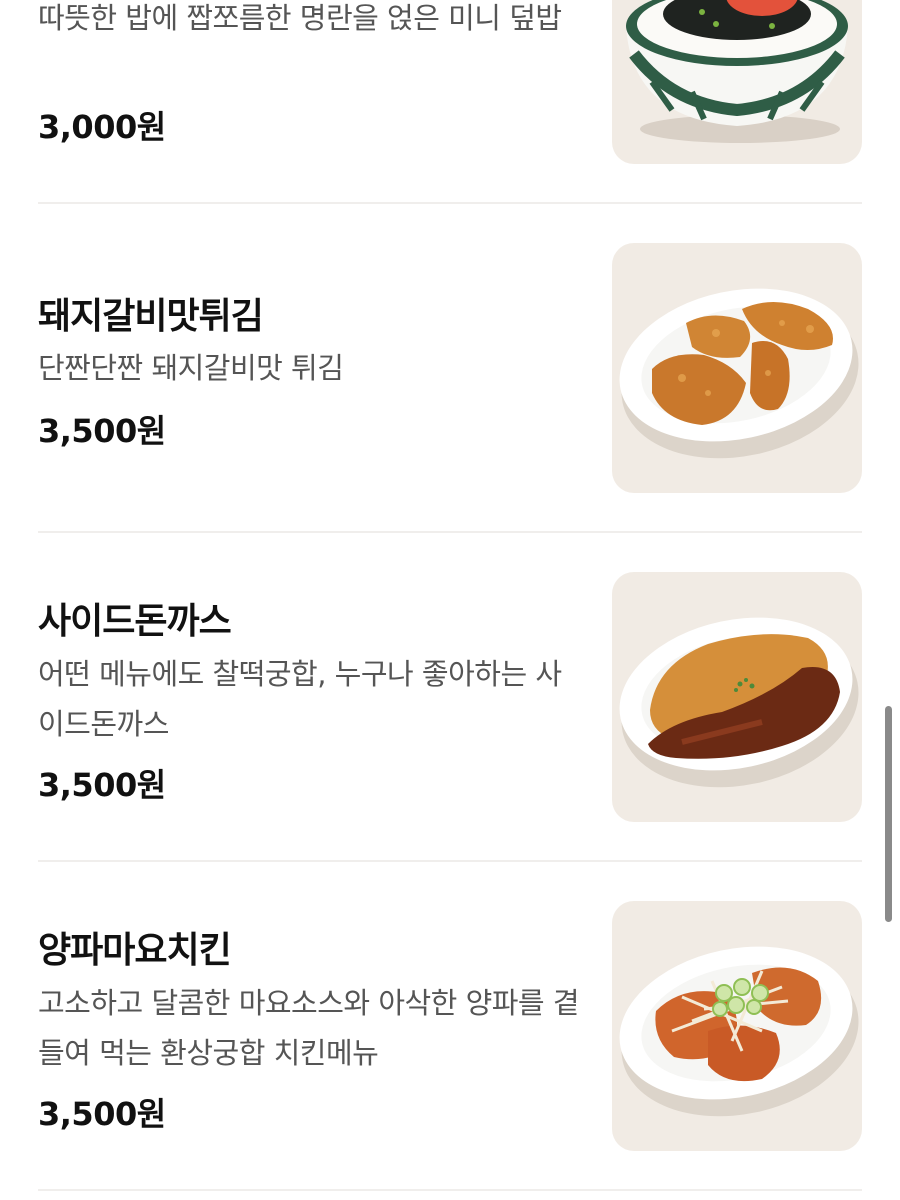  I want to click on pork-cutlet-plate-photo, so click(737, 697).